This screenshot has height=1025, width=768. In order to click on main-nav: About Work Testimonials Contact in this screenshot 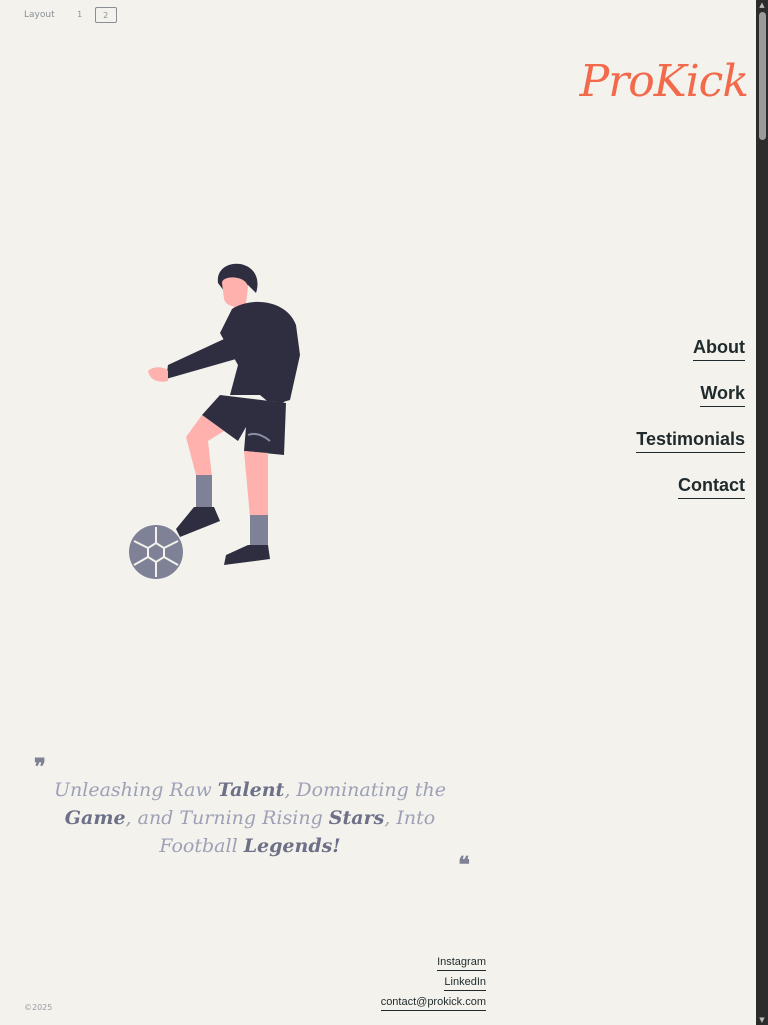, I will do `click(690, 428)`.